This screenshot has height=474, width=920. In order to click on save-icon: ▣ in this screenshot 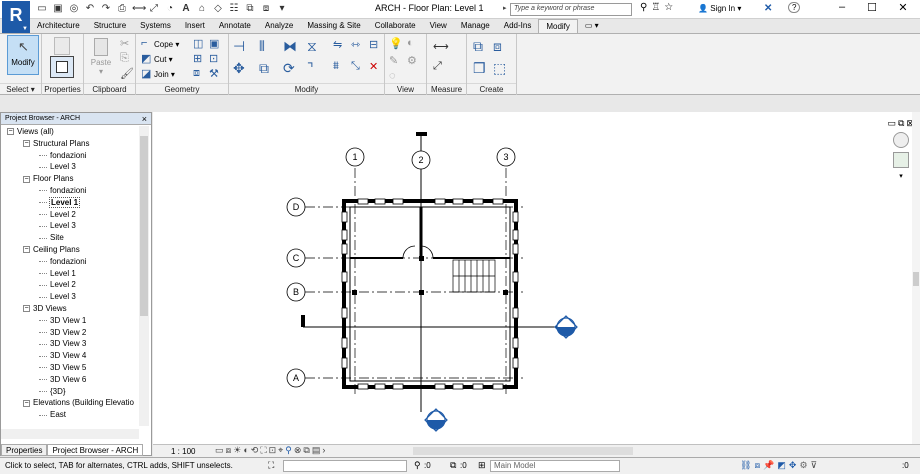, I will do `click(58, 9)`.